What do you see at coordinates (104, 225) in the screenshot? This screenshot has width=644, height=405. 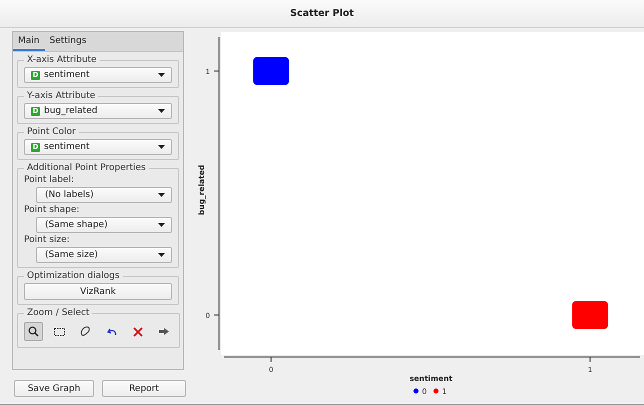 I see `property-dropdown: (Same shape)` at bounding box center [104, 225].